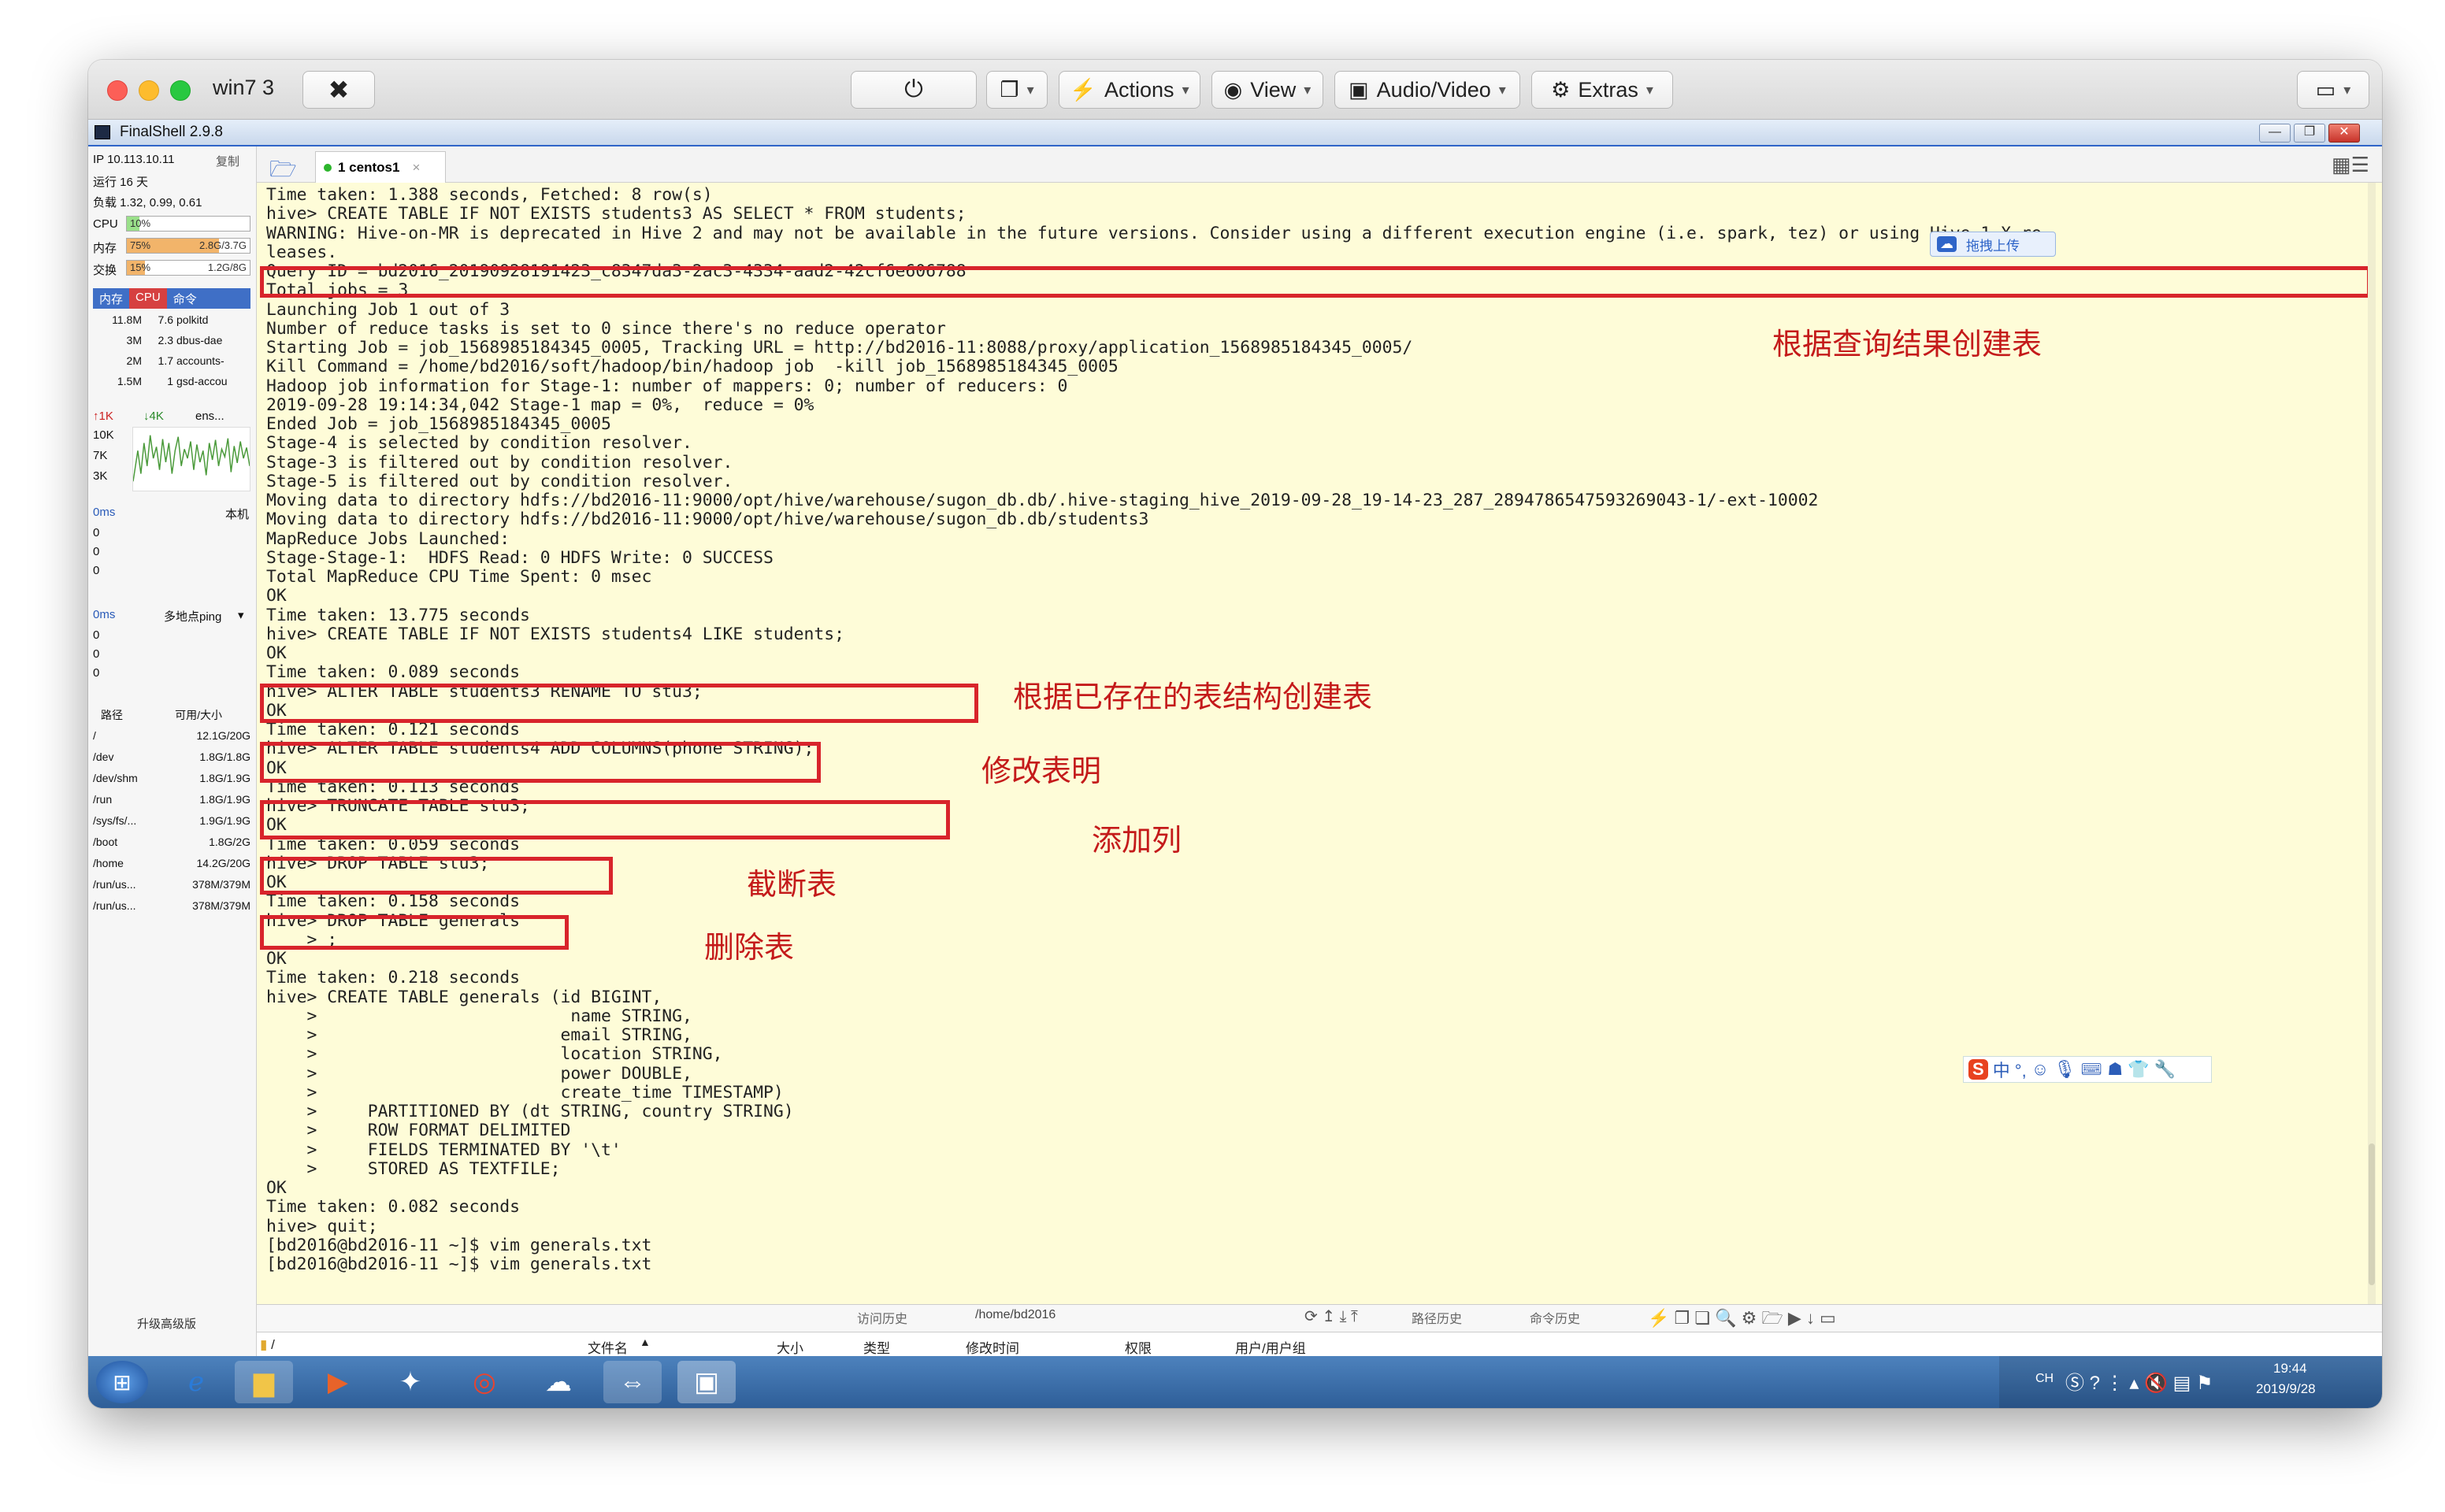  I want to click on process-row: 3M 2.3 dbus-dae, so click(172, 340).